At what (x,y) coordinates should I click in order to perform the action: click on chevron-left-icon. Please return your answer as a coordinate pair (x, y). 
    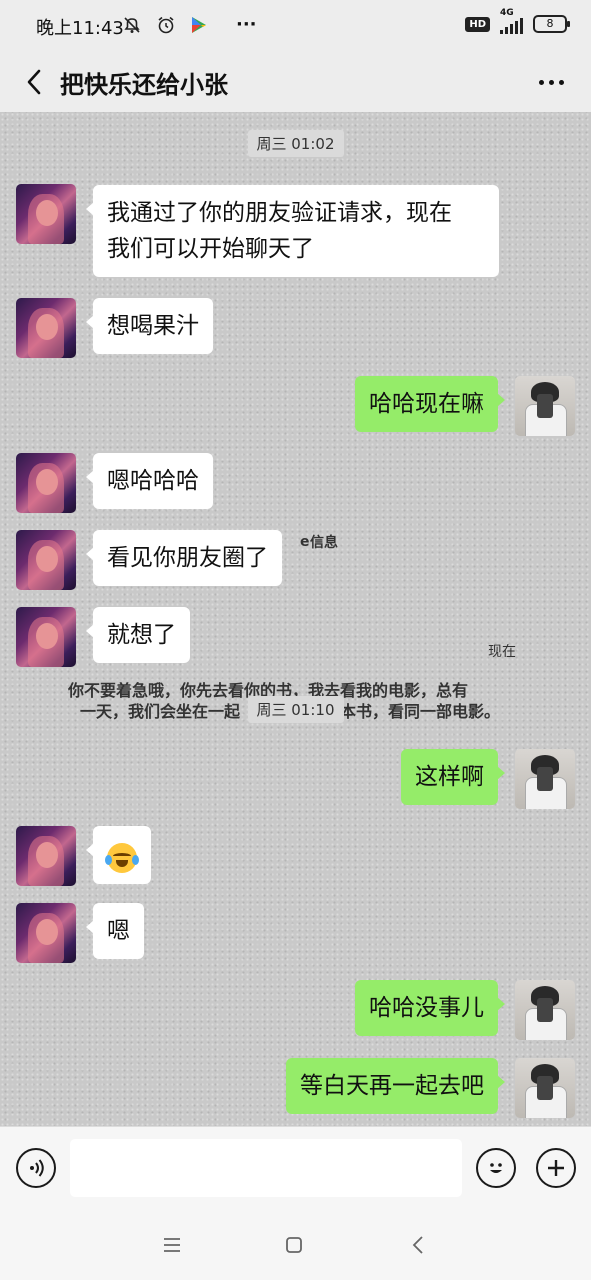
    Looking at the image, I should click on (34, 82).